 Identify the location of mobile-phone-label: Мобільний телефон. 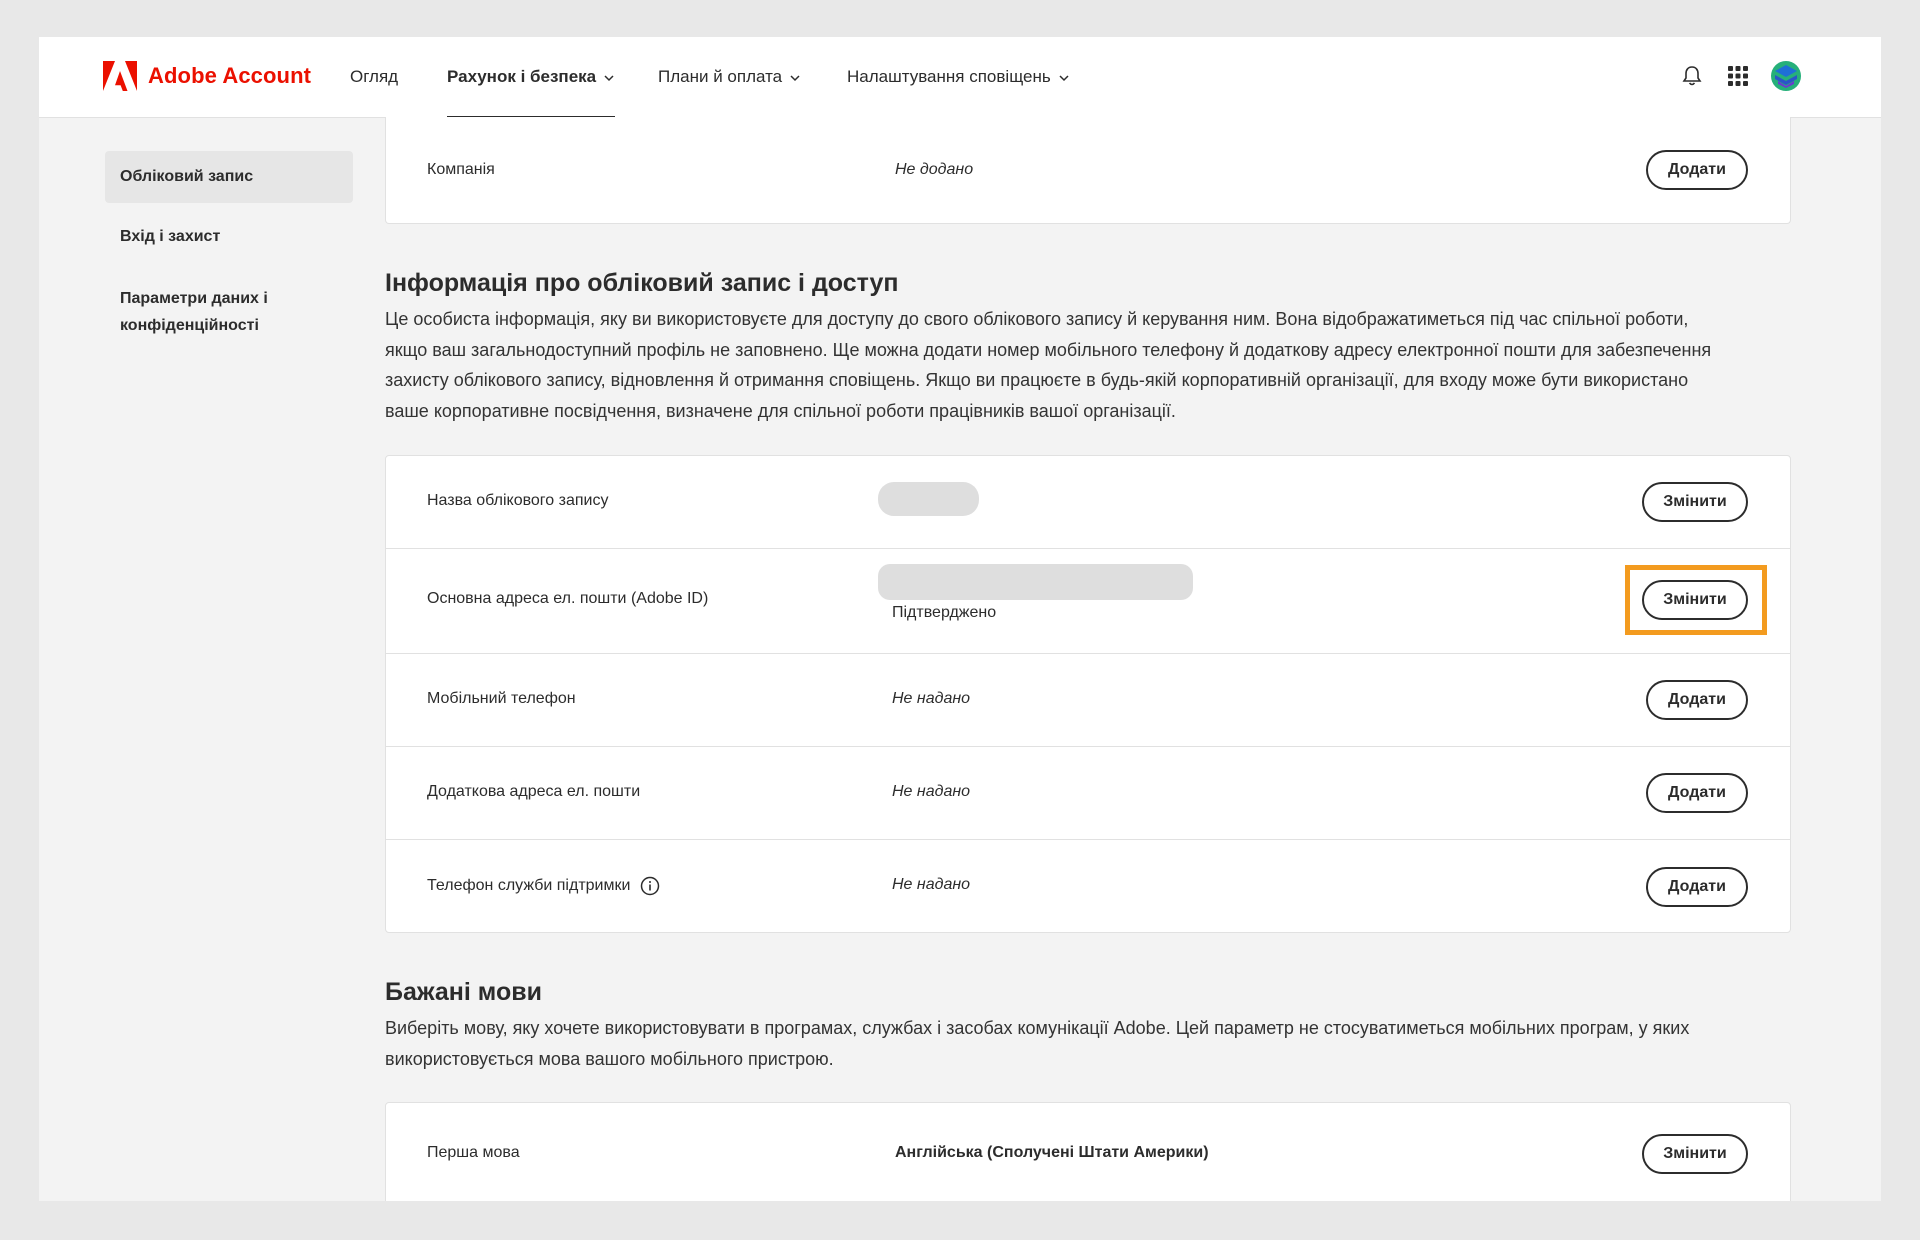
(501, 698).